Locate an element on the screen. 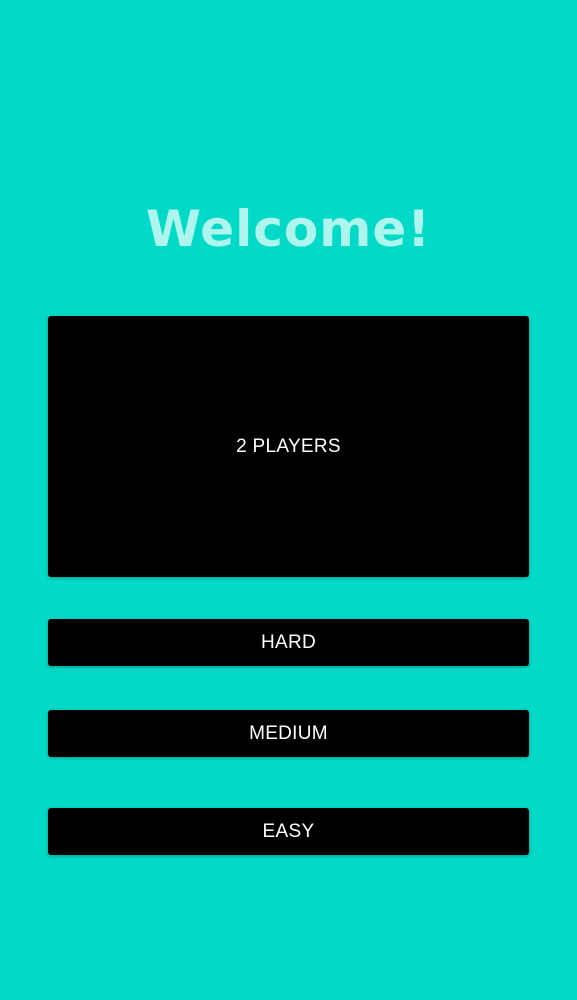 The width and height of the screenshot is (577, 1000). welcome-title: Welcome! is located at coordinates (288, 229).